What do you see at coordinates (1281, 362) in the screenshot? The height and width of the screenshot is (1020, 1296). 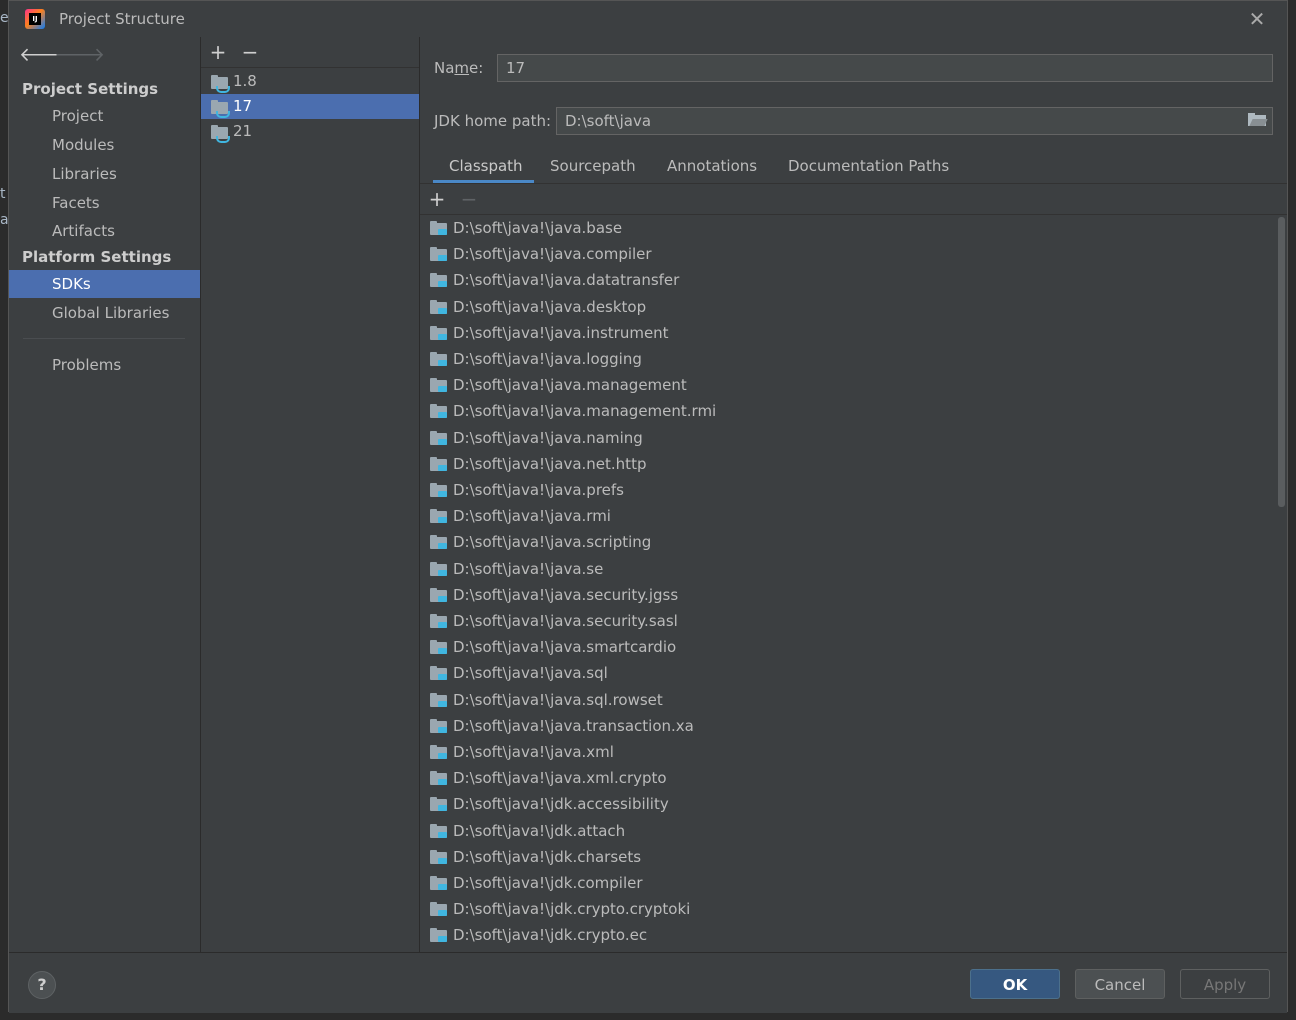 I see `classpath-scrollbar` at bounding box center [1281, 362].